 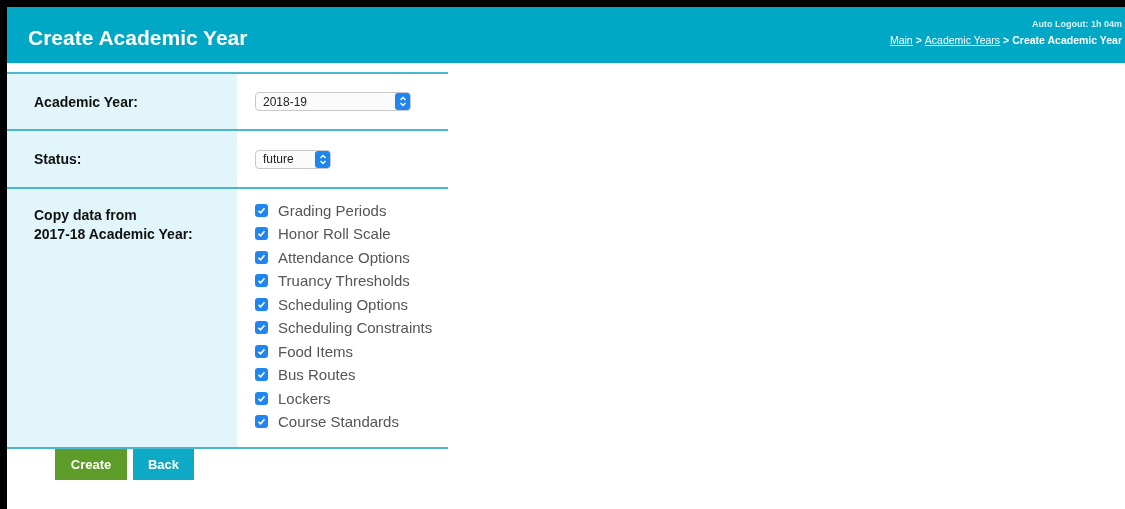 I want to click on academic-year-select: 2018-19, so click(x=333, y=101).